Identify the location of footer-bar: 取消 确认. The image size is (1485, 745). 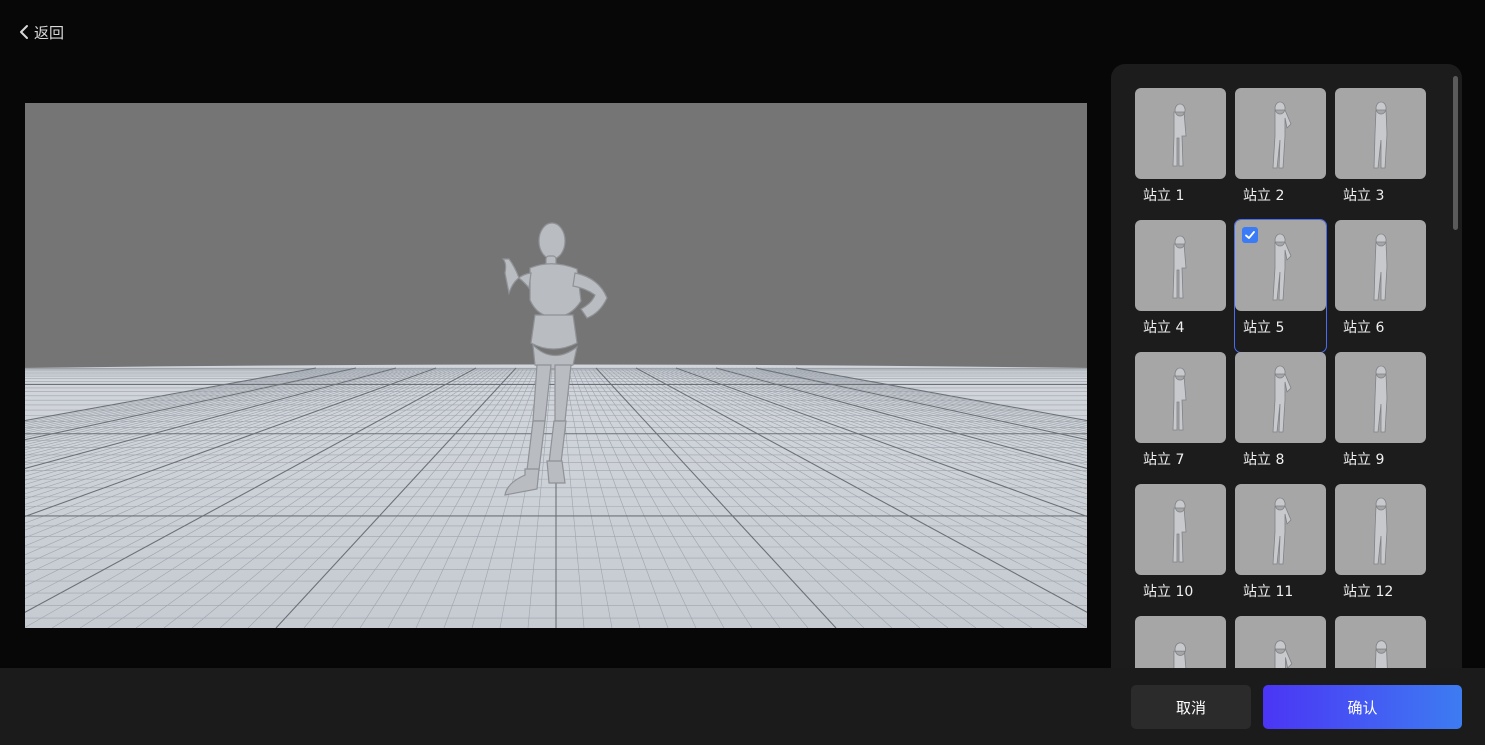
(742, 706).